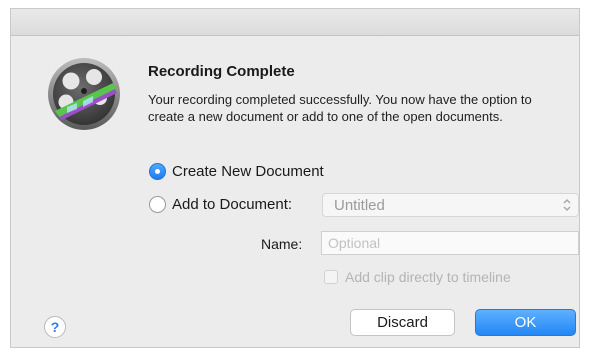  What do you see at coordinates (450, 205) in the screenshot?
I see `document-select: Untitled` at bounding box center [450, 205].